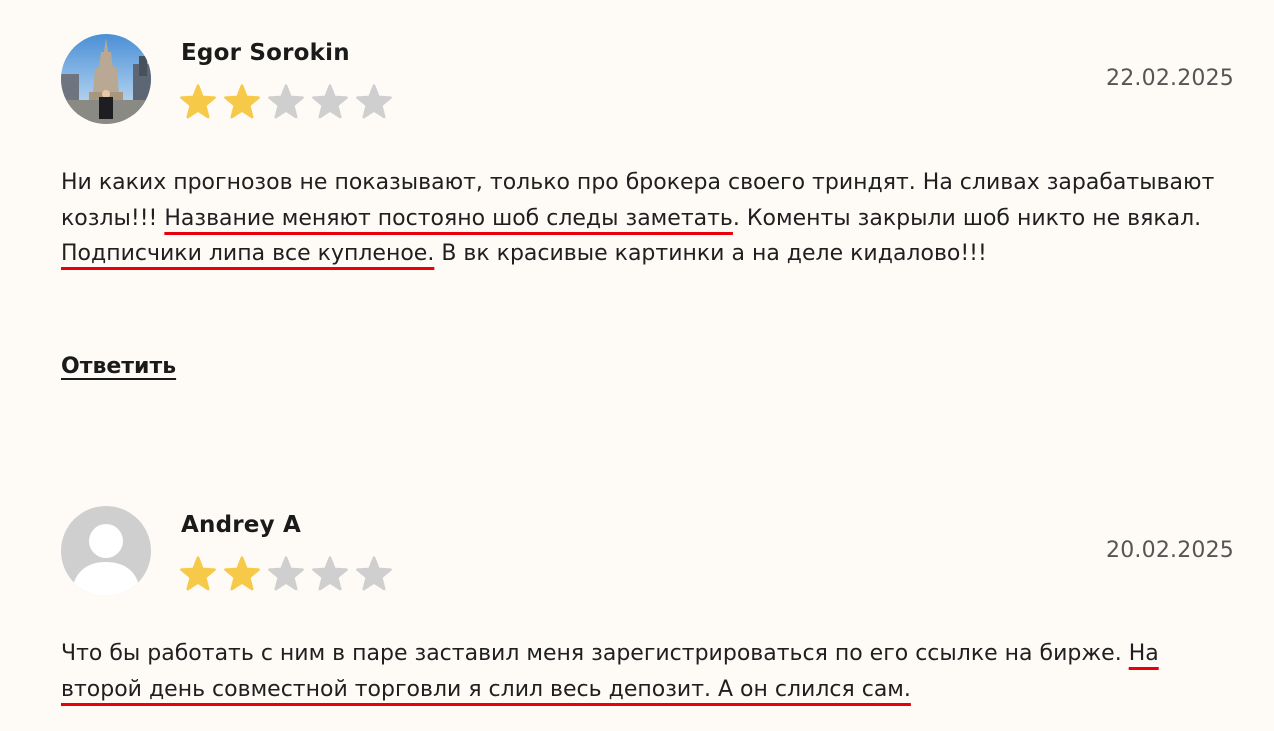  I want to click on reply-link: Ответить, so click(118, 366).